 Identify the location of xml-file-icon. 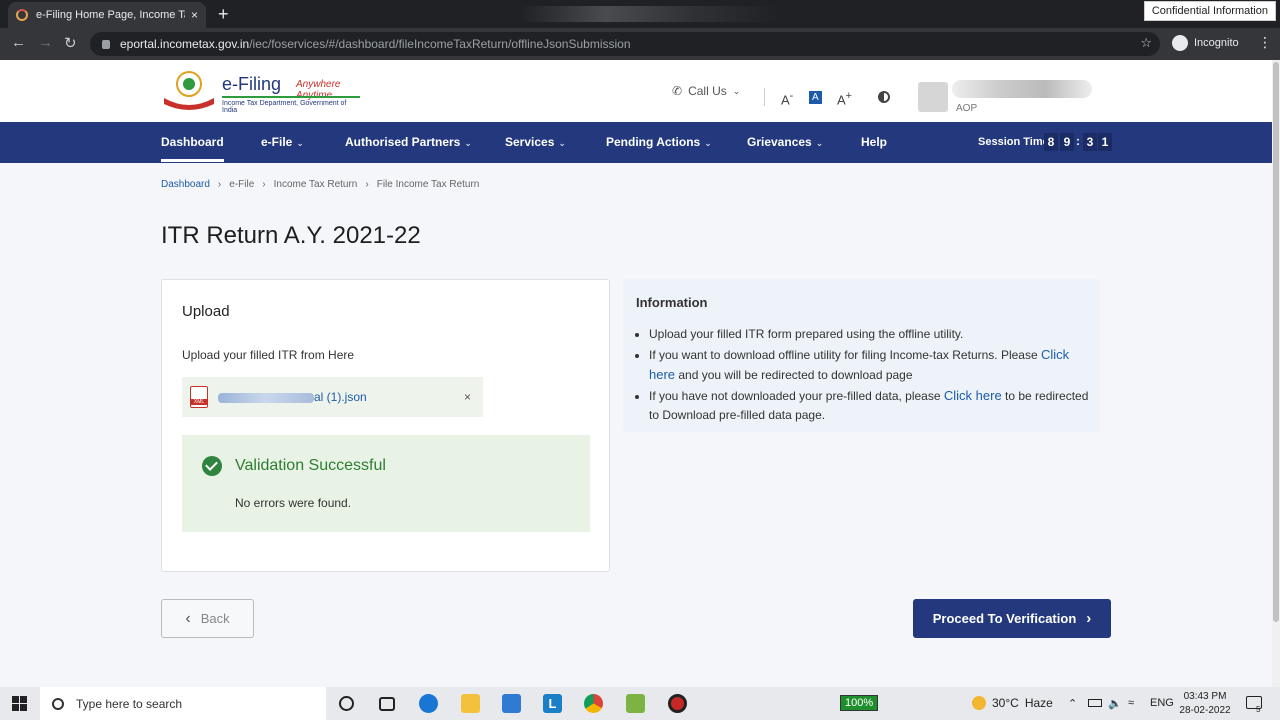
(199, 397).